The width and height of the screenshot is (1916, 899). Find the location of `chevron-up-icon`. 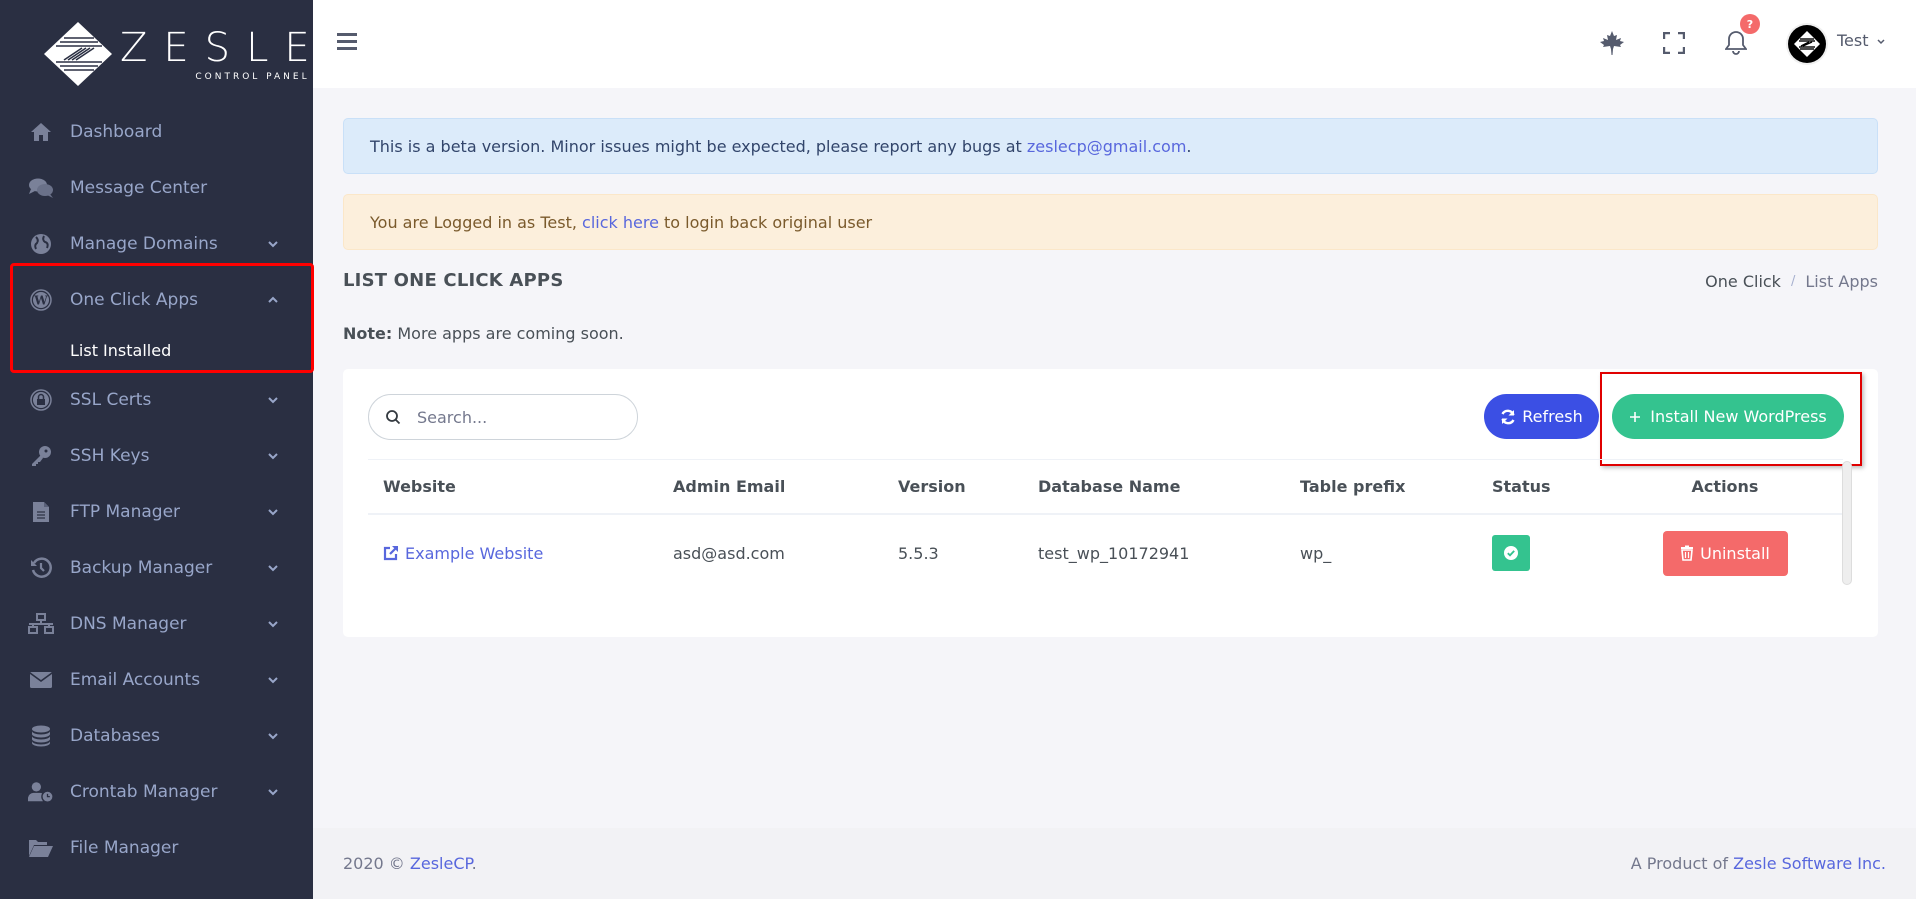

chevron-up-icon is located at coordinates (273, 299).